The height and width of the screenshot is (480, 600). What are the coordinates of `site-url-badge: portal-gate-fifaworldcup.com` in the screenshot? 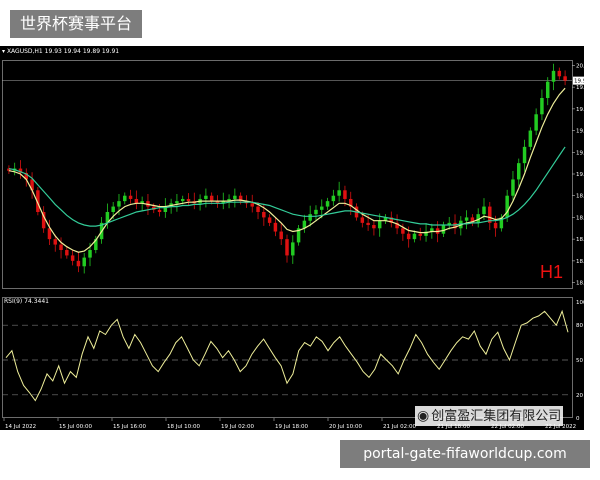 It's located at (465, 454).